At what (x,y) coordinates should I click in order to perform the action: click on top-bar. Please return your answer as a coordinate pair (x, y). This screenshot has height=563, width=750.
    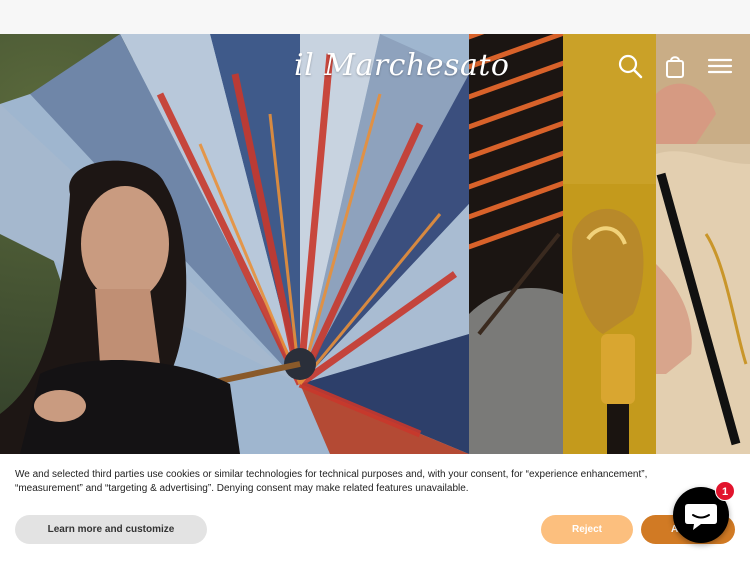
    Looking at the image, I should click on (375, 17).